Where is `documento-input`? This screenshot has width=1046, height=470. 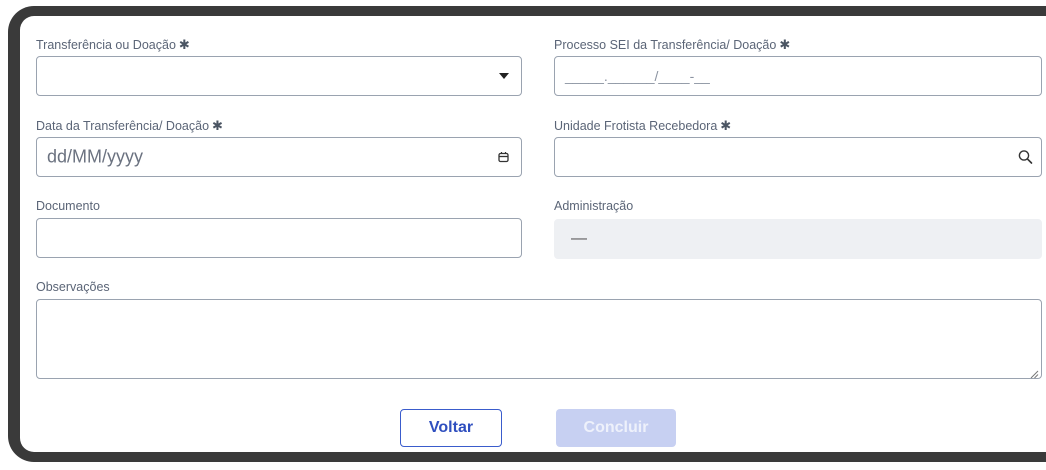
documento-input is located at coordinates (279, 238).